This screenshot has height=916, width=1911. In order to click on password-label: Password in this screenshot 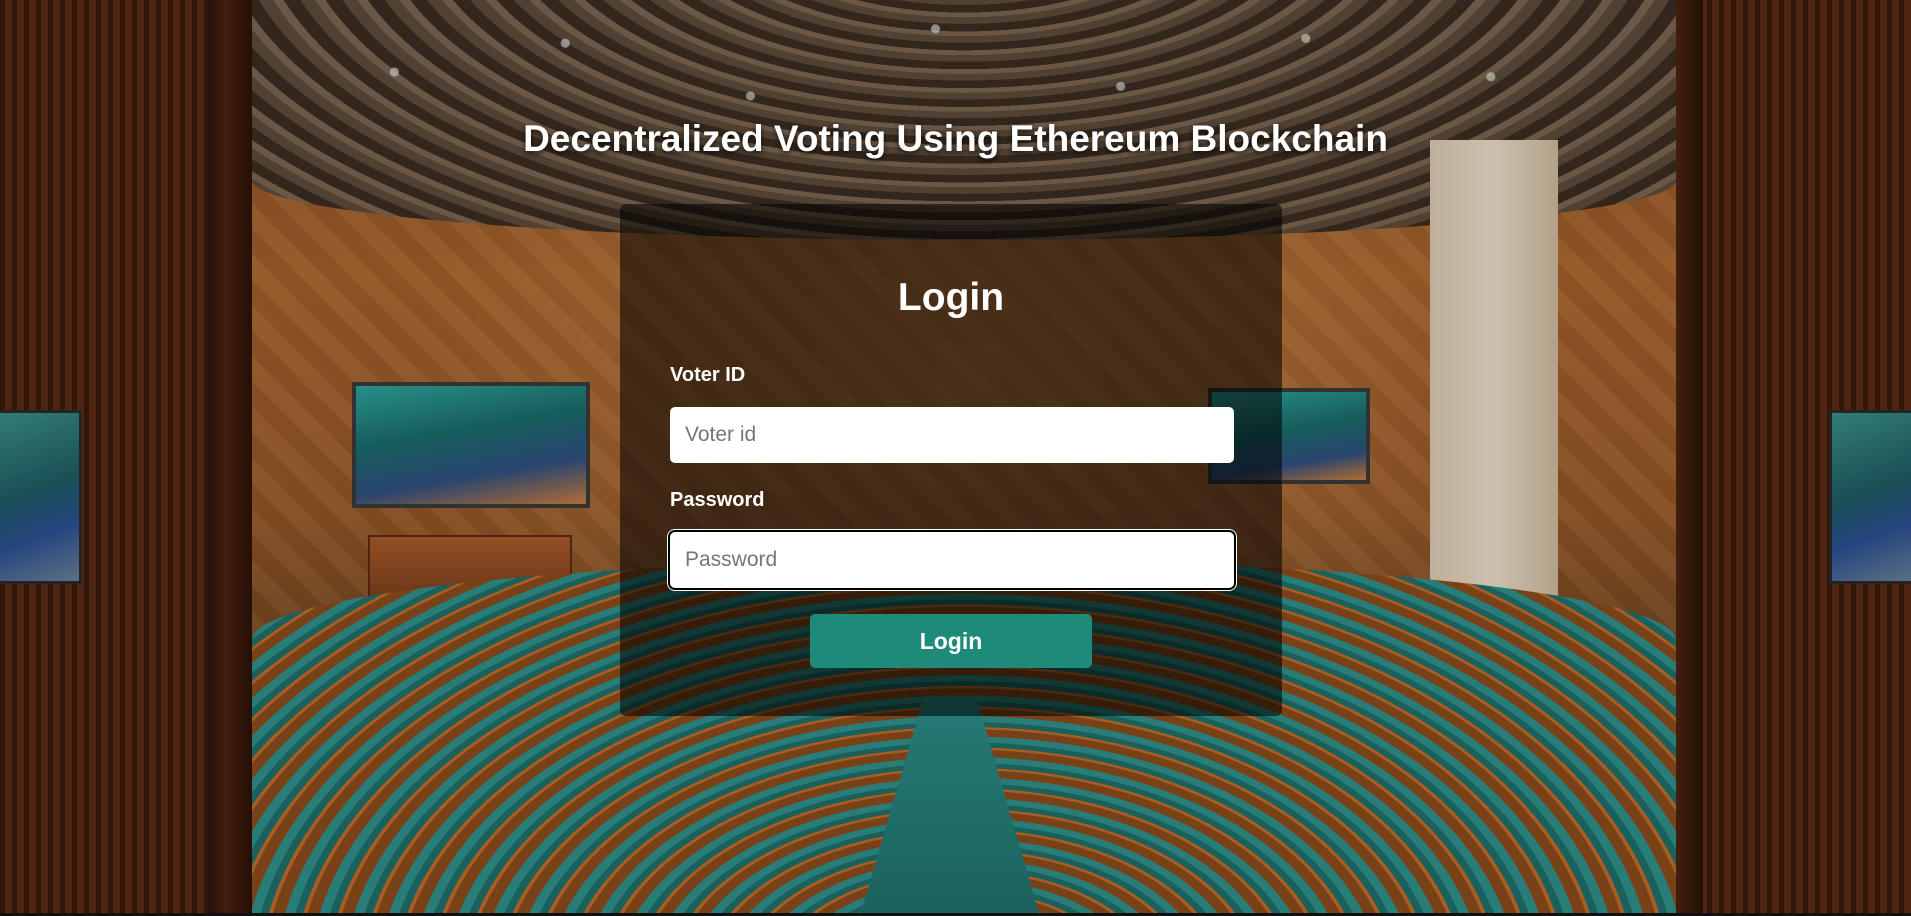, I will do `click(717, 500)`.